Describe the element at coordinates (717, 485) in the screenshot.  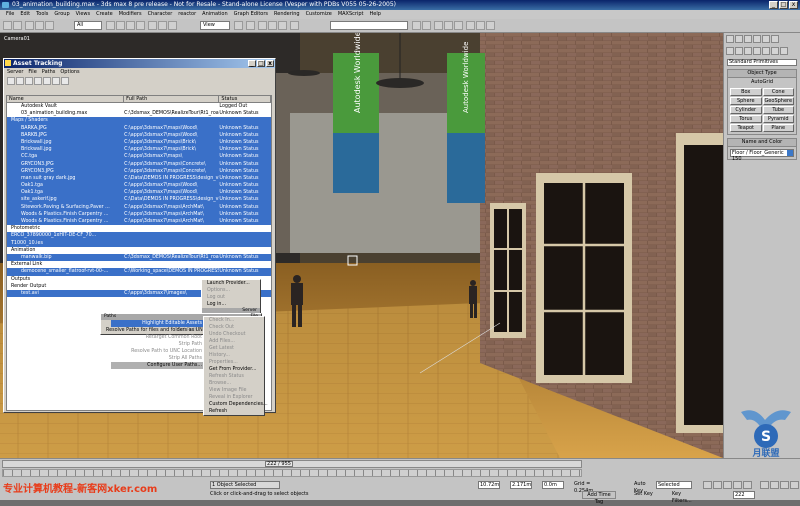
I see `previous-frame-icon` at that location.